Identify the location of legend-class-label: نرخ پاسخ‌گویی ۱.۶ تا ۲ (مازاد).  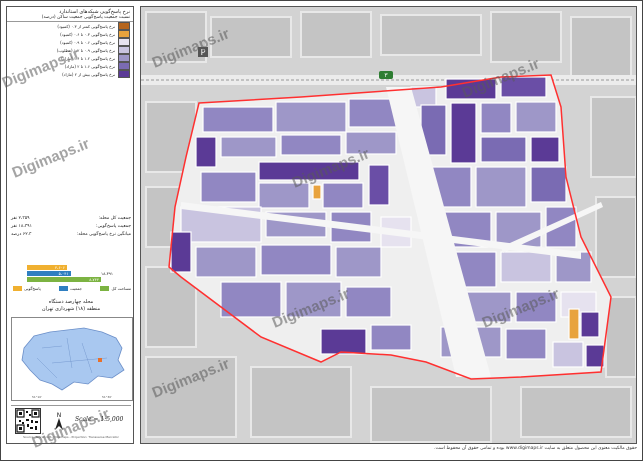
(89, 66).